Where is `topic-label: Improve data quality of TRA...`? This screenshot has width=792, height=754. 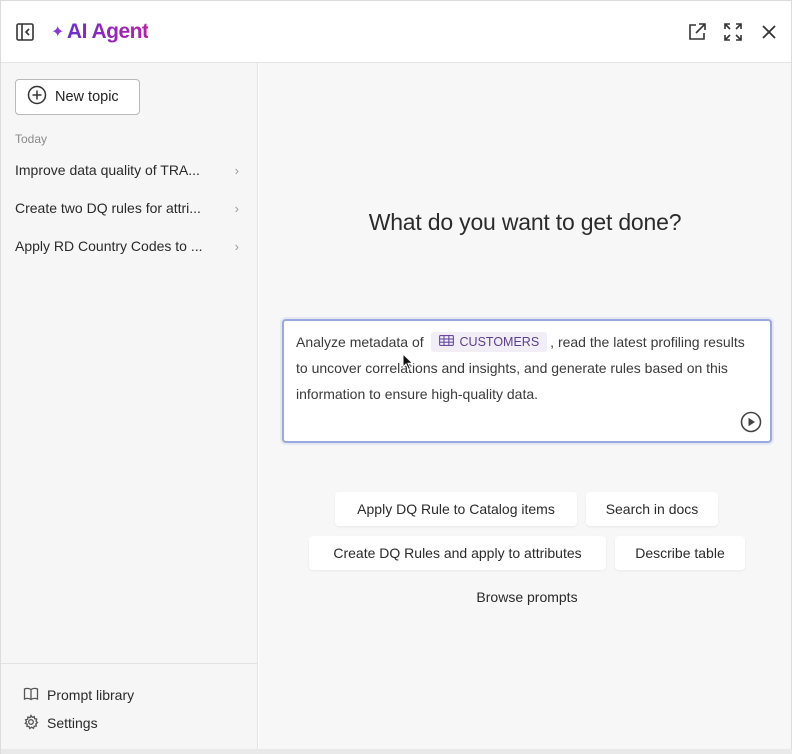 topic-label: Improve data quality of TRA... is located at coordinates (107, 170).